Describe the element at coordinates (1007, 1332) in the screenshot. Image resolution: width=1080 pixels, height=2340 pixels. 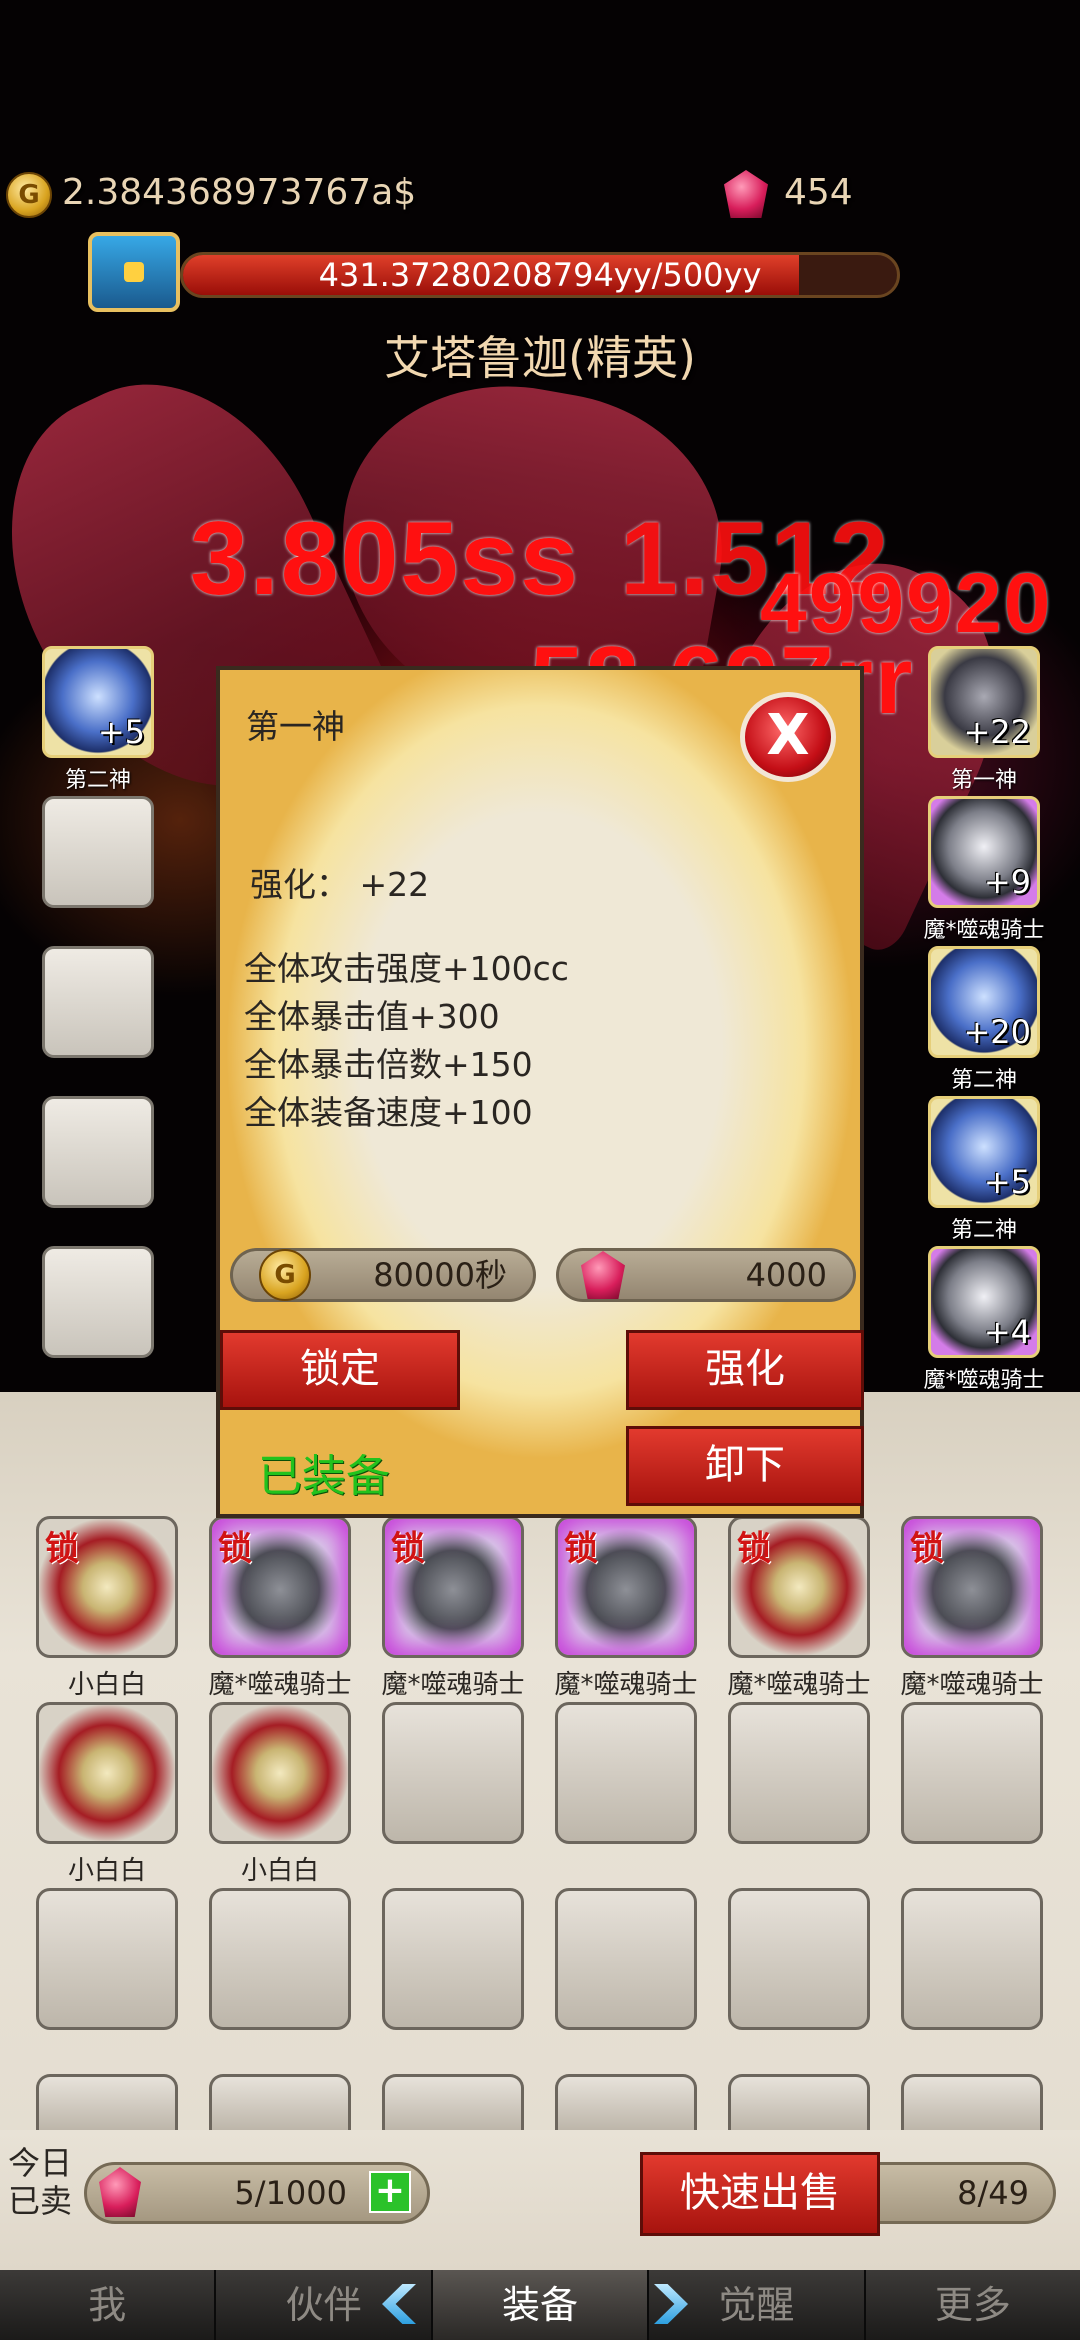
I see `enhance-level: +4` at that location.